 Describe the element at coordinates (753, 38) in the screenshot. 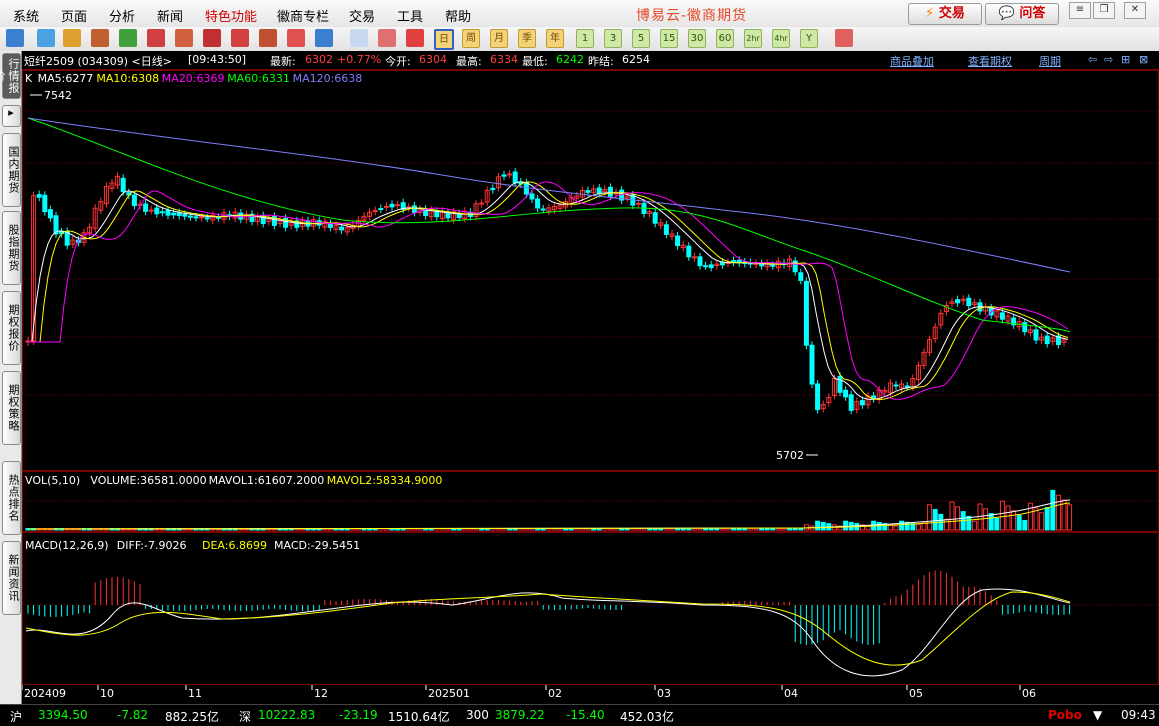

I see `period-2hr: 2hr` at that location.